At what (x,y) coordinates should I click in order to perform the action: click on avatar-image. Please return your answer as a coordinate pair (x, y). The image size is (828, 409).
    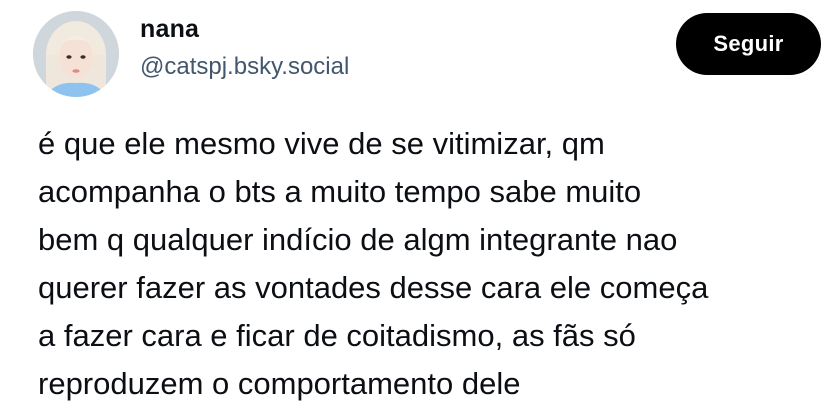
    Looking at the image, I should click on (76, 54).